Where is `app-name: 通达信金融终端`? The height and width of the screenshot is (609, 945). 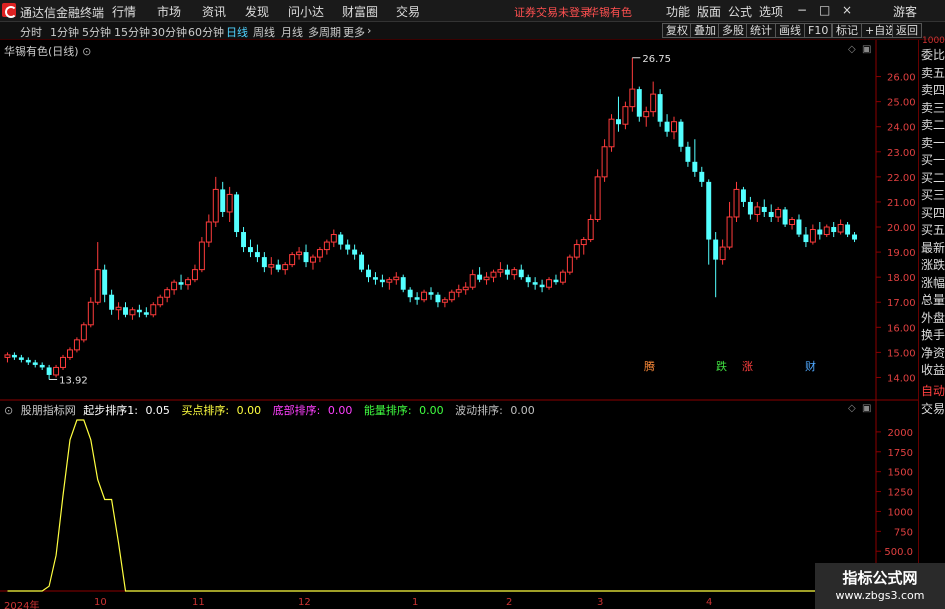 app-name: 通达信金融终端 is located at coordinates (62, 13).